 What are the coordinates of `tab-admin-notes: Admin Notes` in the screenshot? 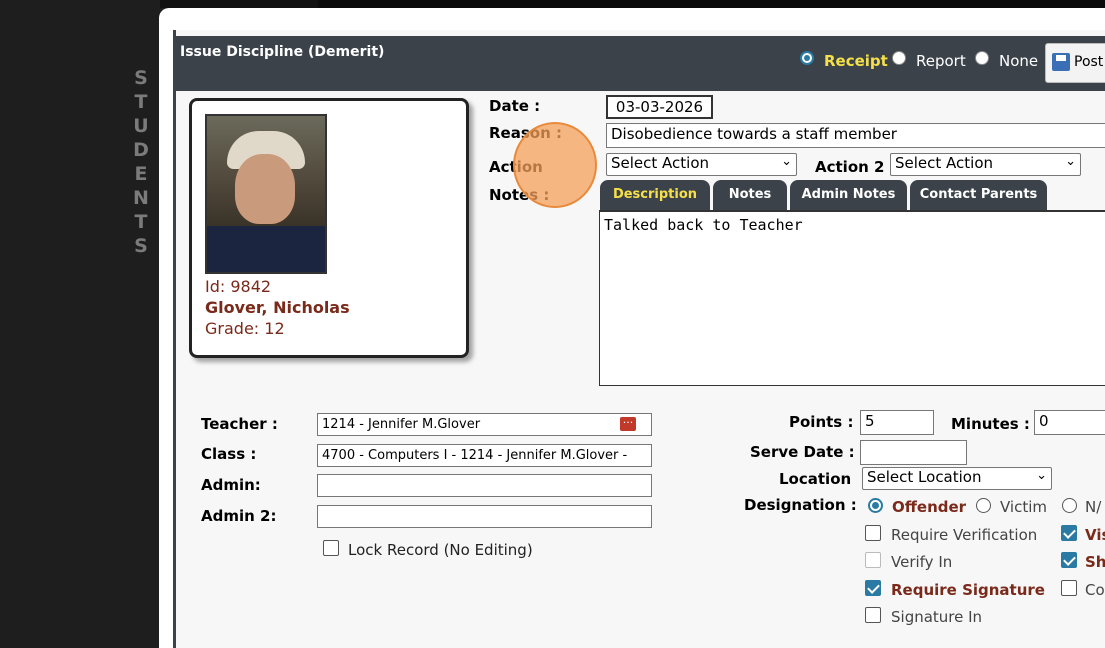 It's located at (848, 195).